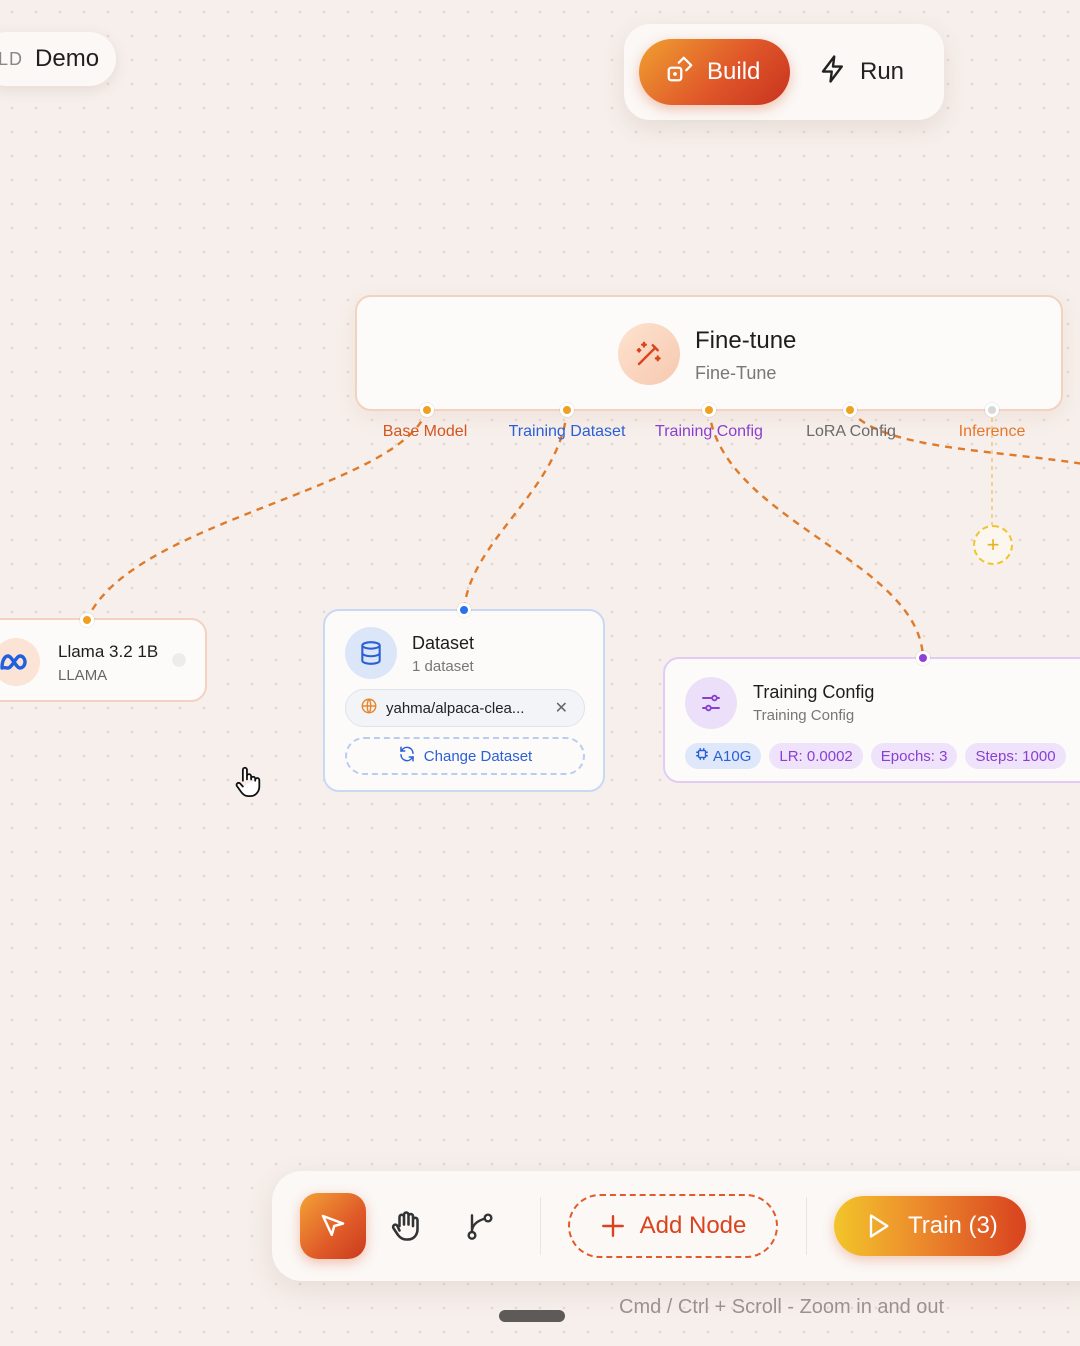  Describe the element at coordinates (709, 431) in the screenshot. I see `port-label-training-config: Training Config` at that location.